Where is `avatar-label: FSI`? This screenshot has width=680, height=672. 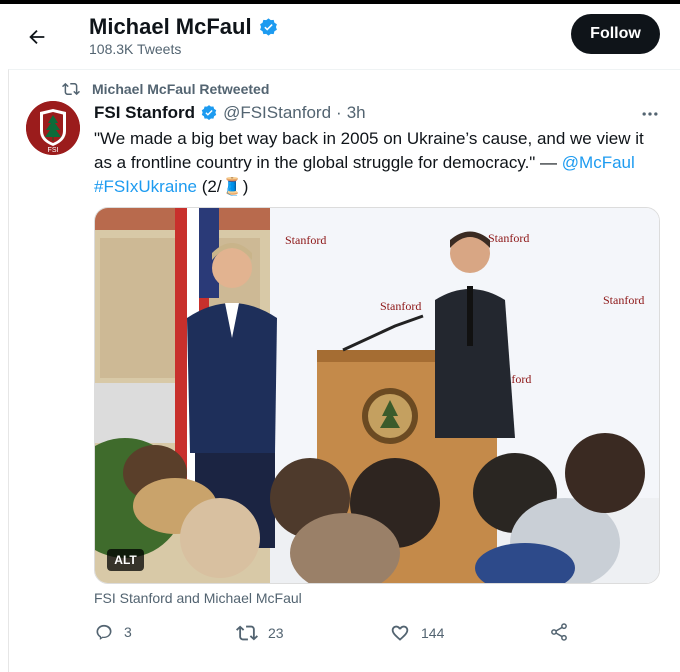
avatar-label: FSI is located at coordinates (53, 150).